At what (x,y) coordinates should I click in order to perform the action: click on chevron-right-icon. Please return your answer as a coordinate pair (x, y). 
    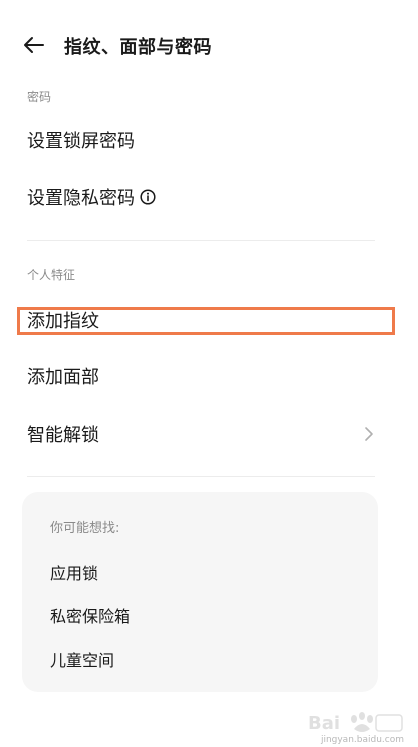
    Looking at the image, I should click on (369, 434).